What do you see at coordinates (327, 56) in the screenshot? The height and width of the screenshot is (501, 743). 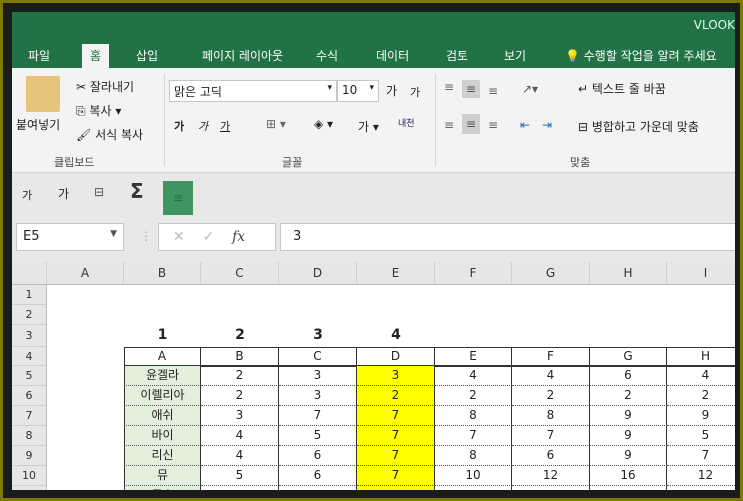 I see `tab-4: 수식` at bounding box center [327, 56].